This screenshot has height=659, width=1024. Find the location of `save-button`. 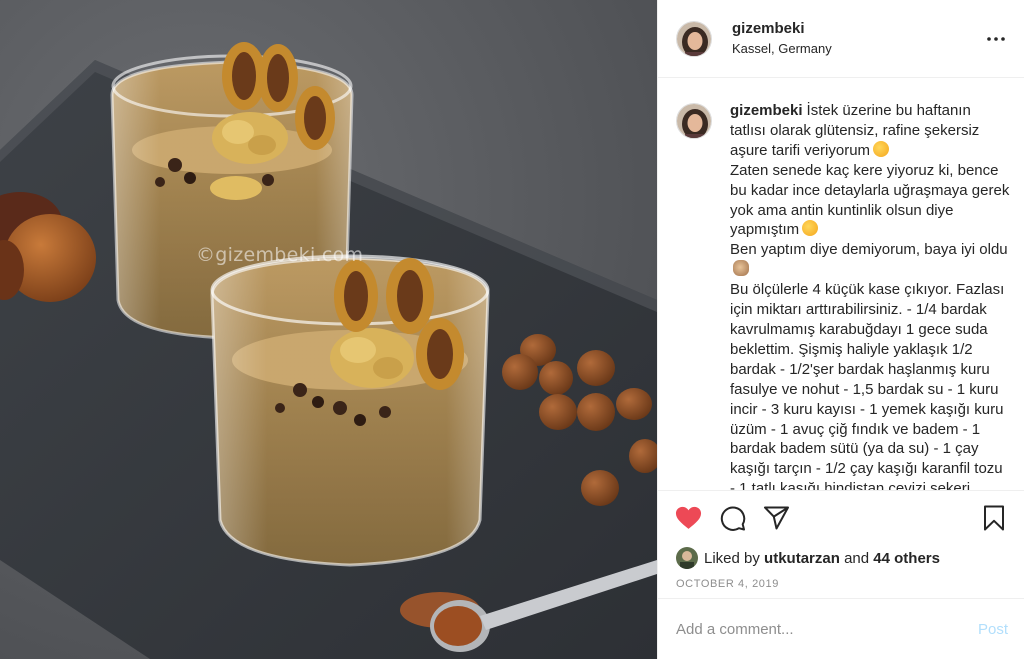

save-button is located at coordinates (994, 518).